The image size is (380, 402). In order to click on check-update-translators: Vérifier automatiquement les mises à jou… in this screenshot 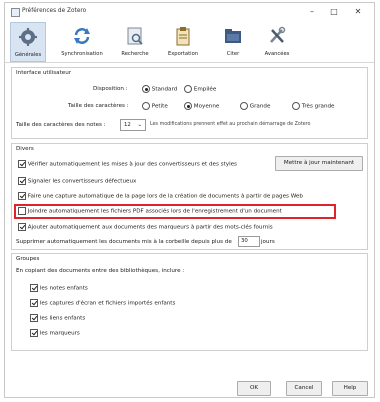, I will do `click(127, 164)`.